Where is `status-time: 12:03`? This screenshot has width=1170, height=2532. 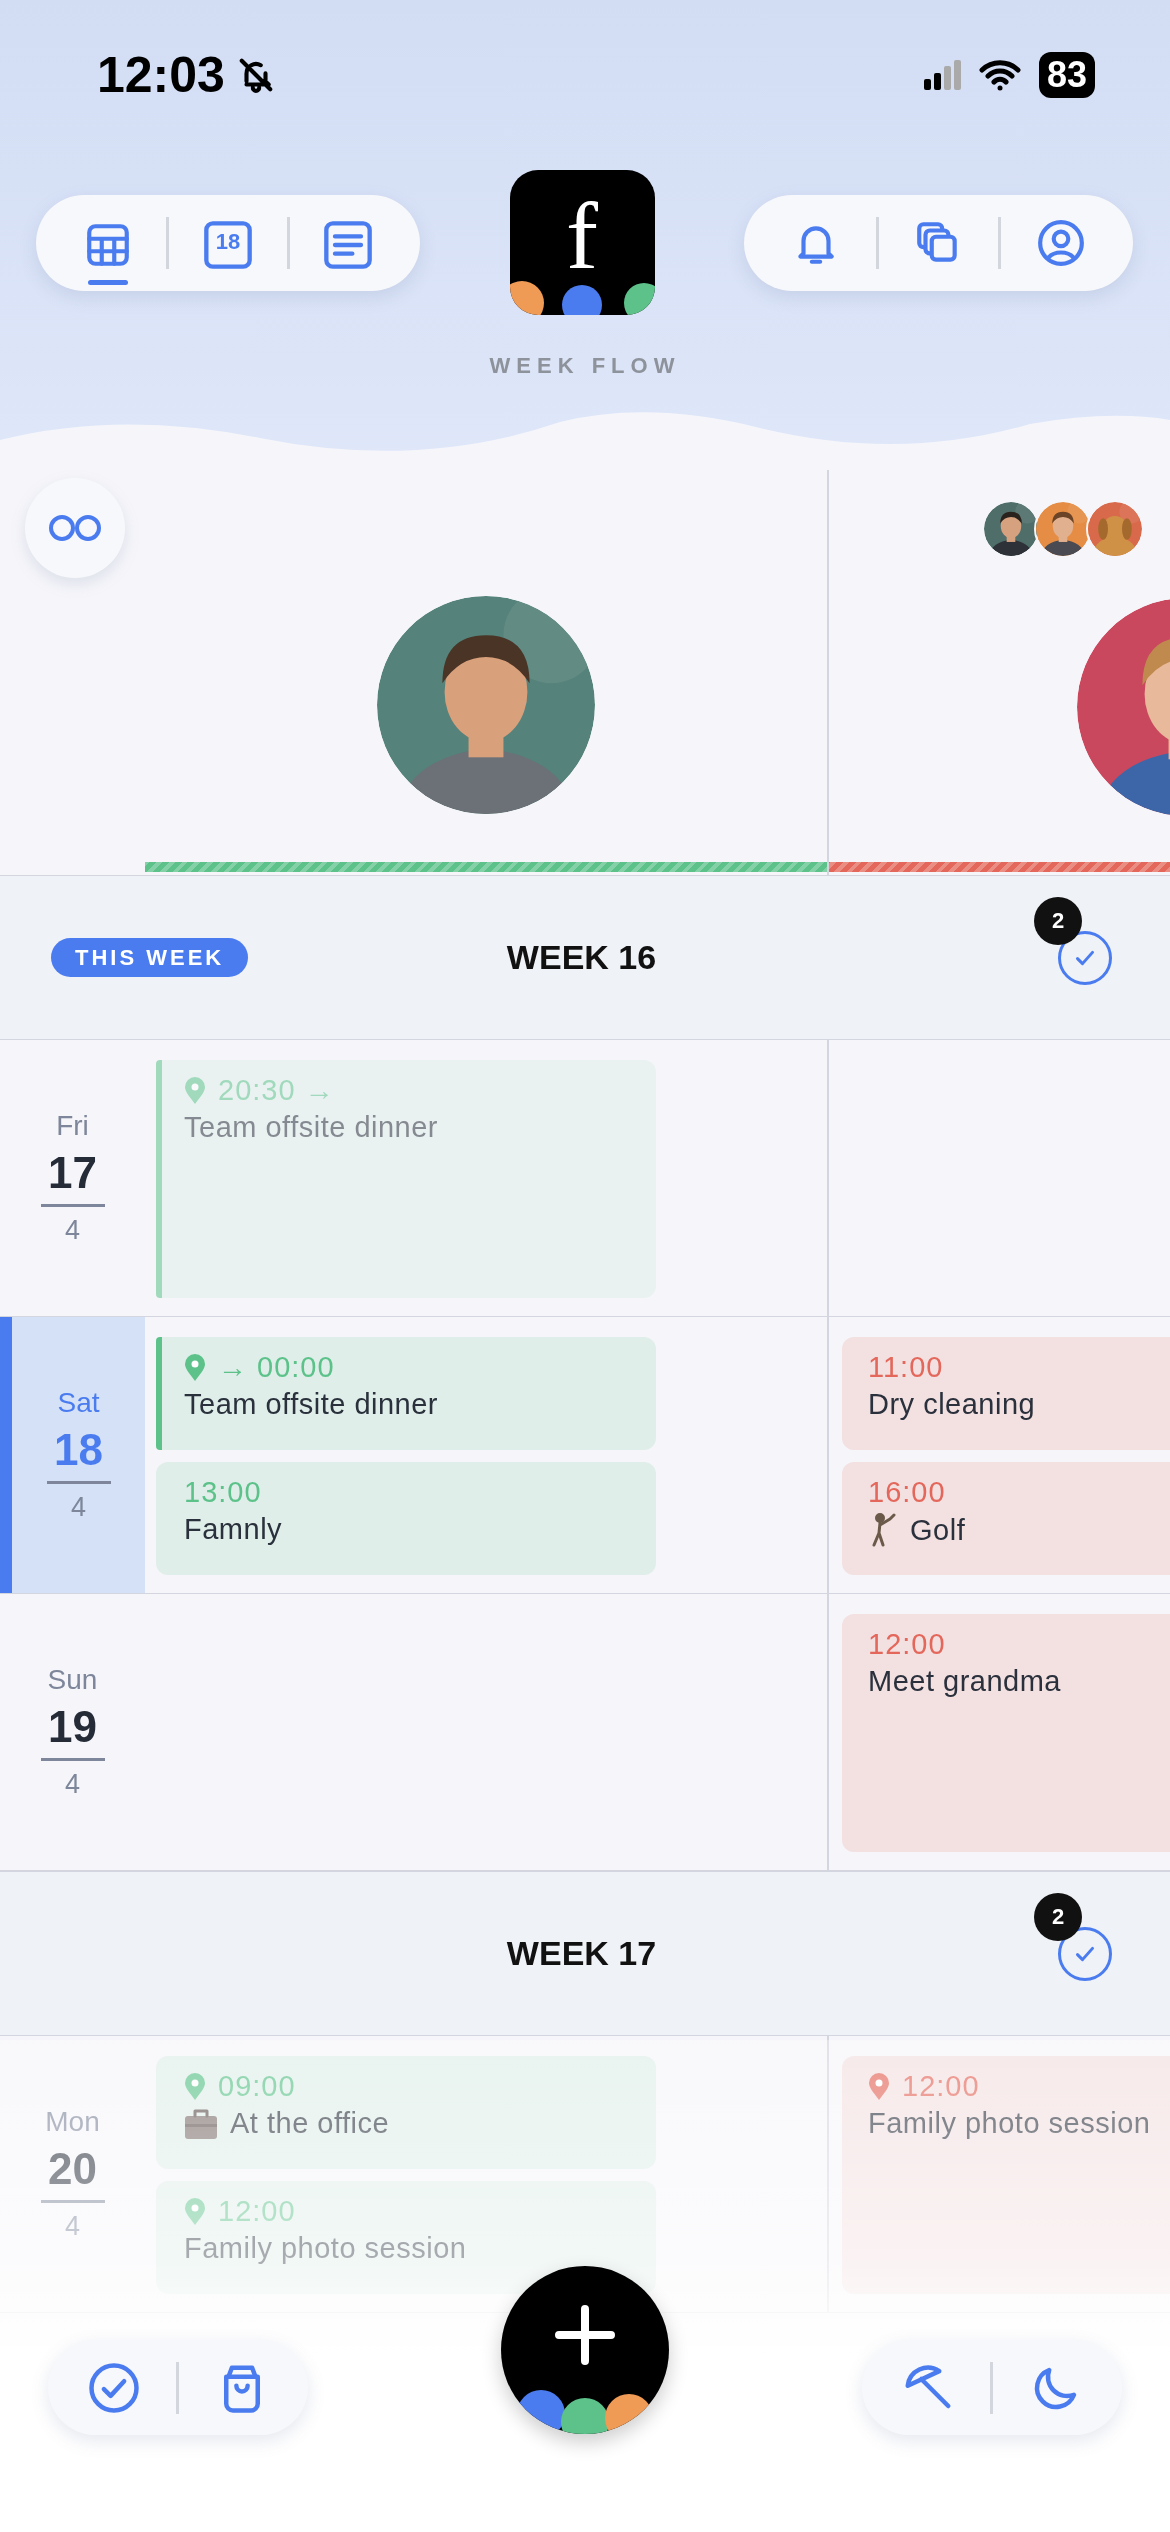
status-time: 12:03 is located at coordinates (161, 75).